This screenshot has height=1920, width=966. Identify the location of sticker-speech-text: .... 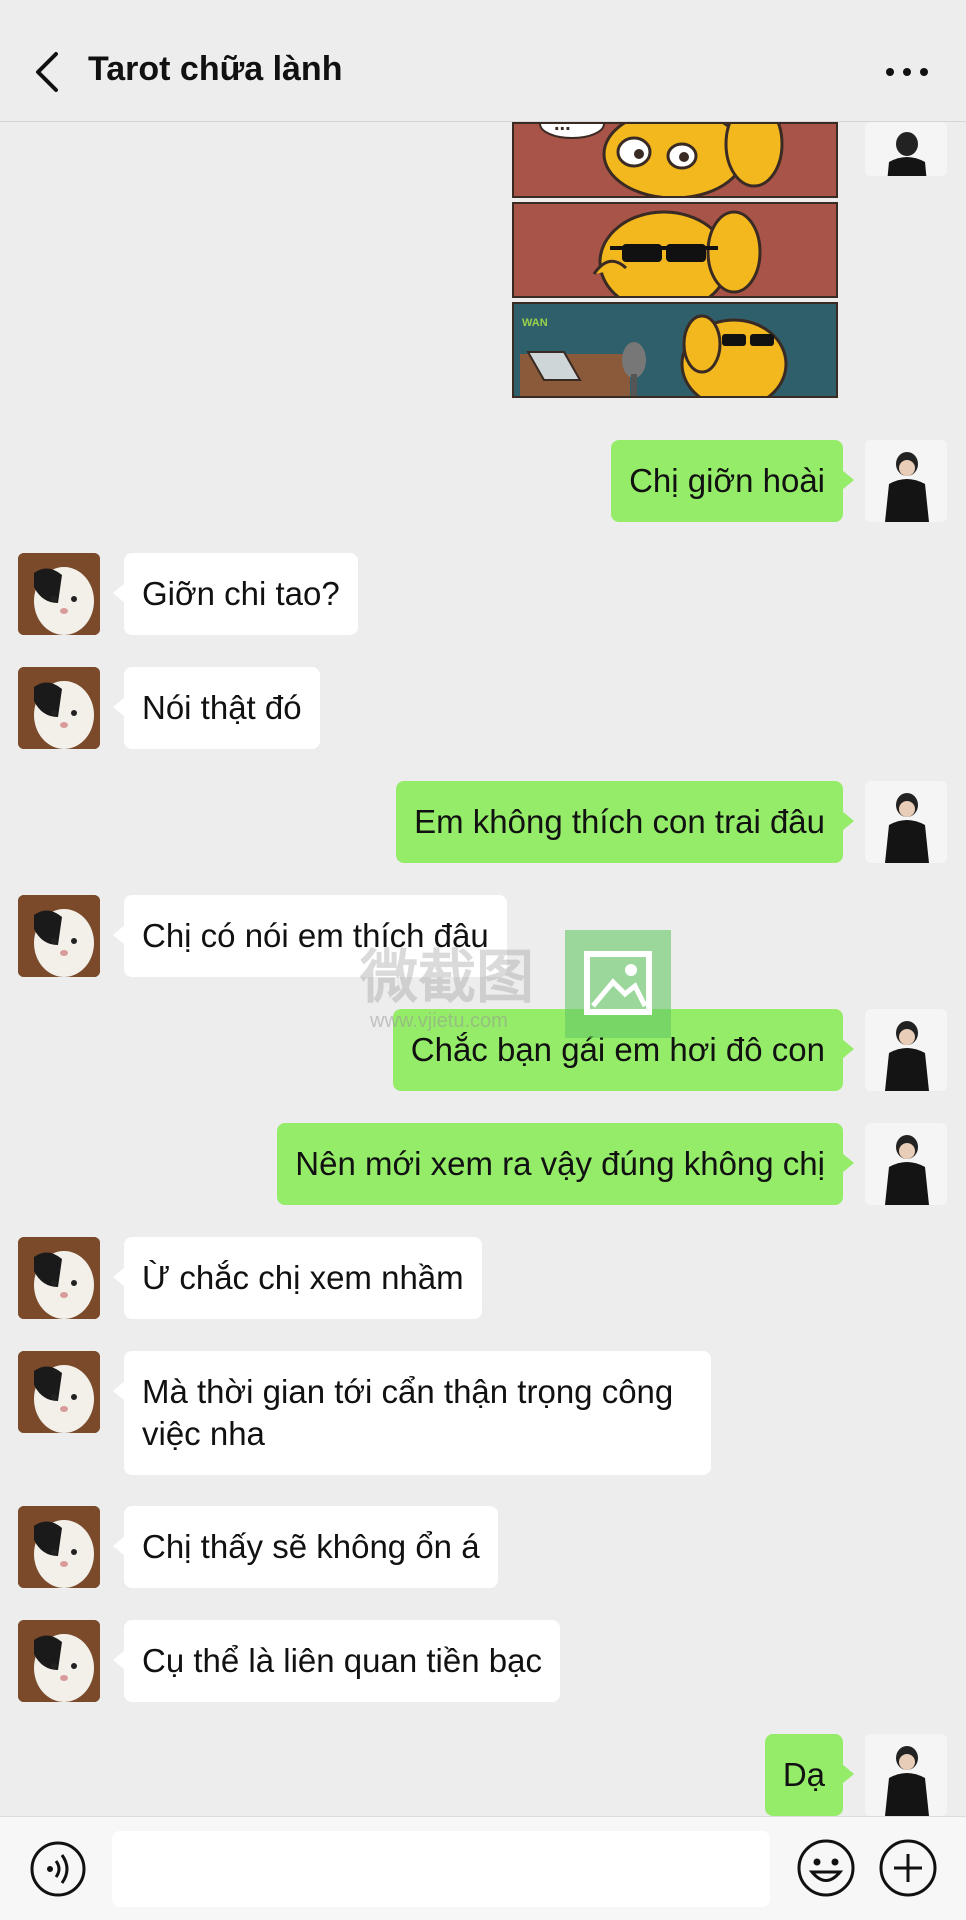
(562, 129).